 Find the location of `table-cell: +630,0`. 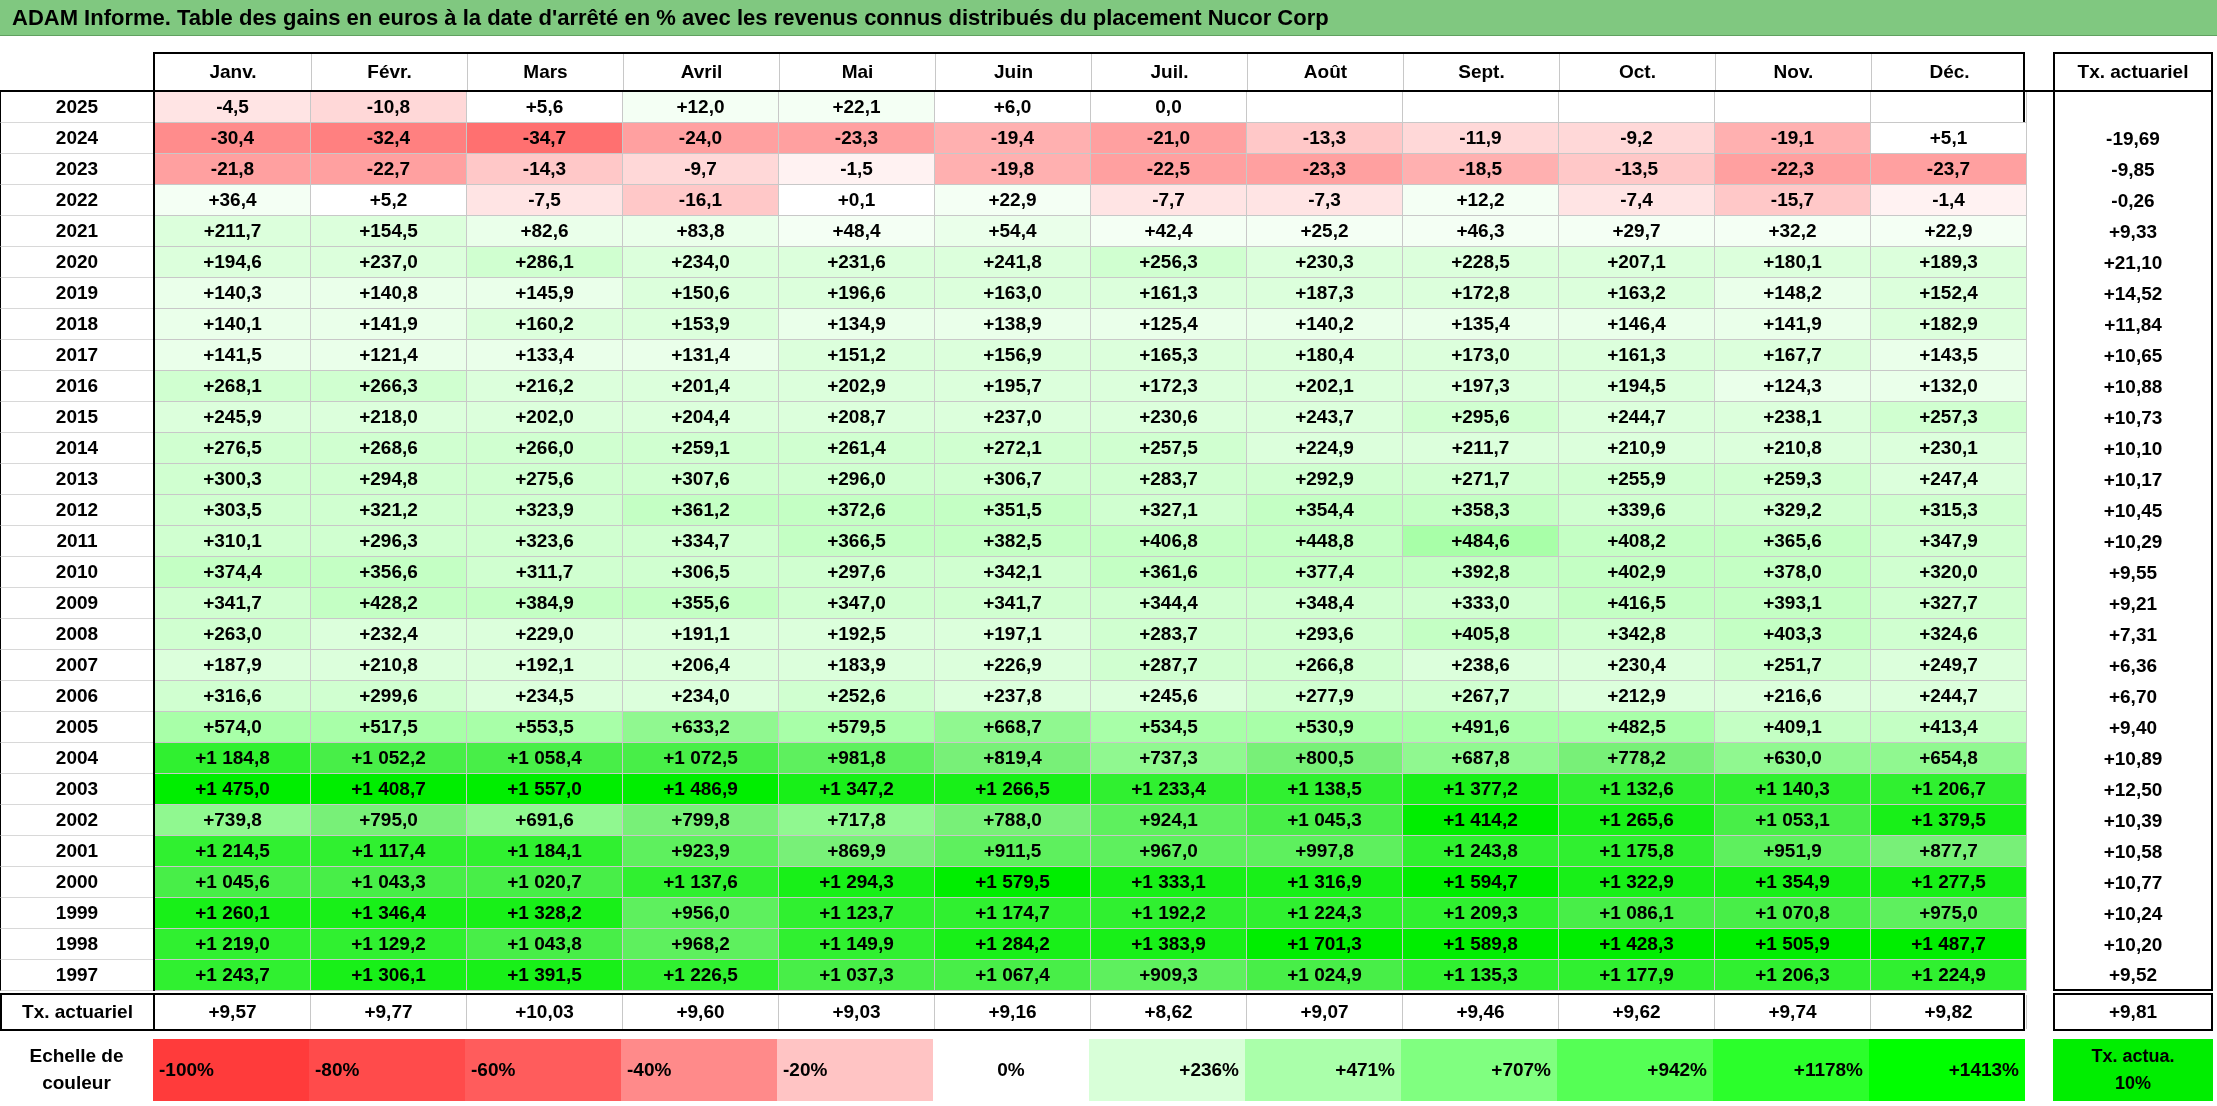

table-cell: +630,0 is located at coordinates (1793, 758).